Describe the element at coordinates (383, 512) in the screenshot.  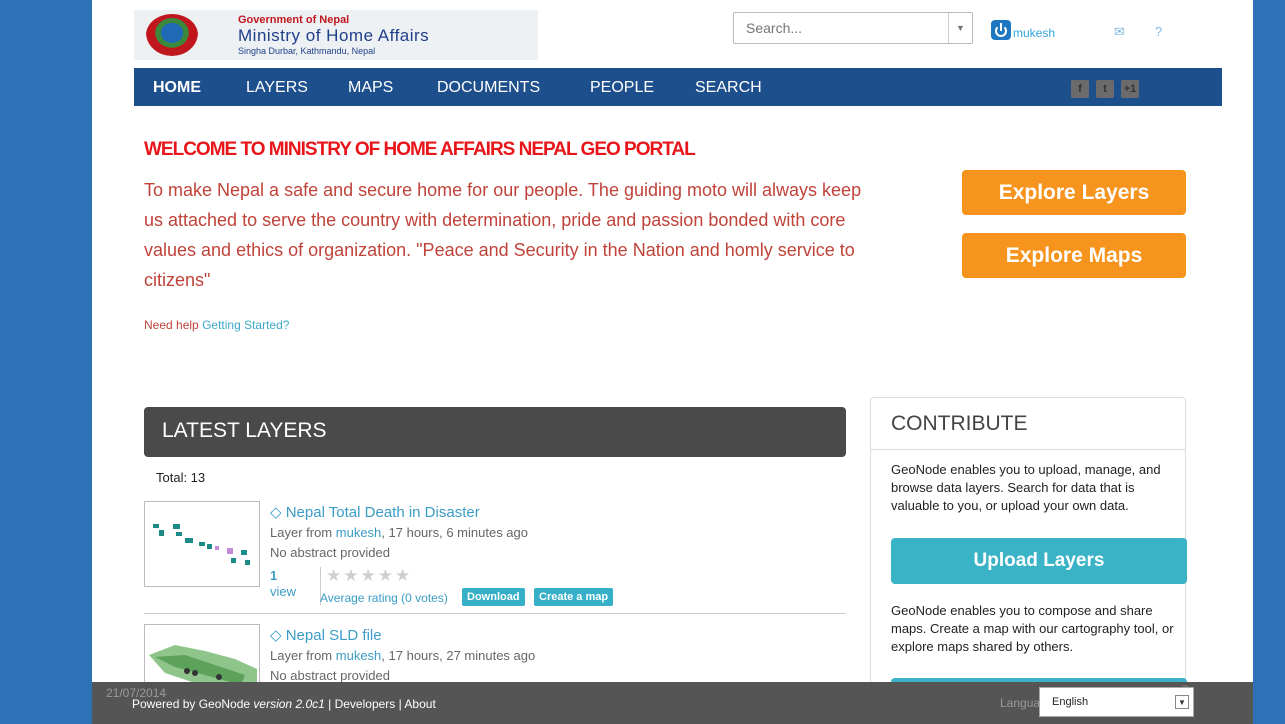
I see `layer-name: Nepal Total Death in Disaster` at that location.